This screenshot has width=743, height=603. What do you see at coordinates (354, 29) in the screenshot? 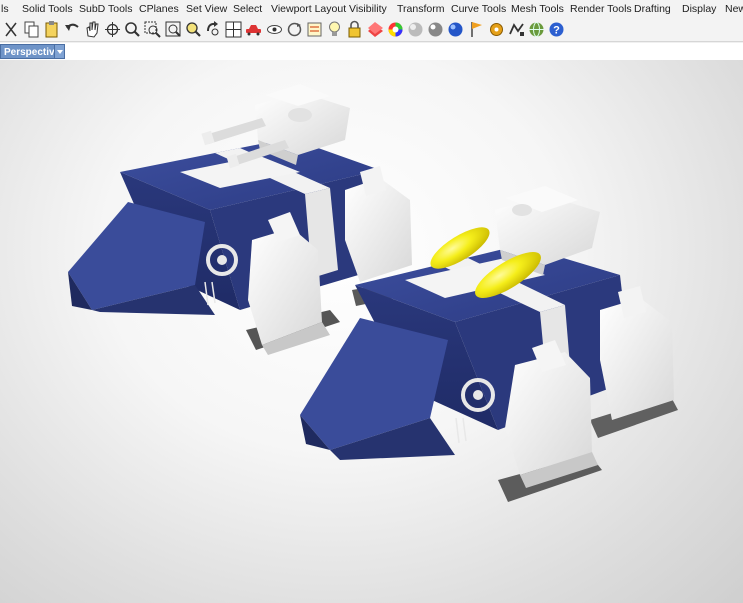
I see `padlock-icon` at bounding box center [354, 29].